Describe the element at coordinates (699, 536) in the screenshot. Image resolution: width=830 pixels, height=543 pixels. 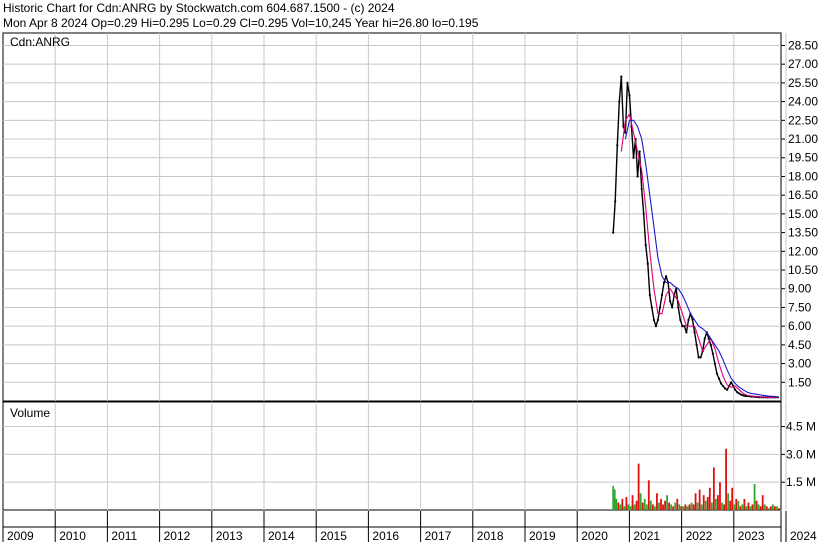
I see `year-label: 2022` at that location.